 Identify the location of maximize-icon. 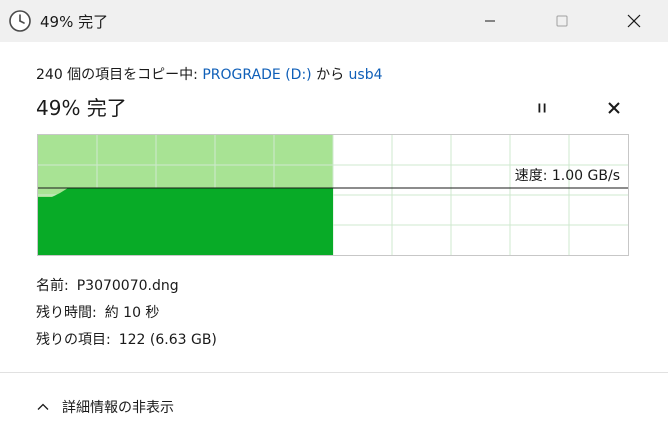
(562, 21).